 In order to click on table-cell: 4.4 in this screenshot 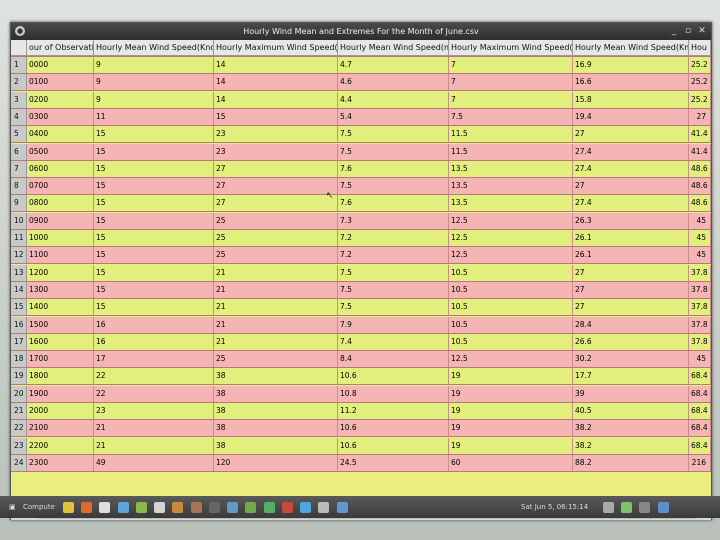, I will do `click(393, 99)`.